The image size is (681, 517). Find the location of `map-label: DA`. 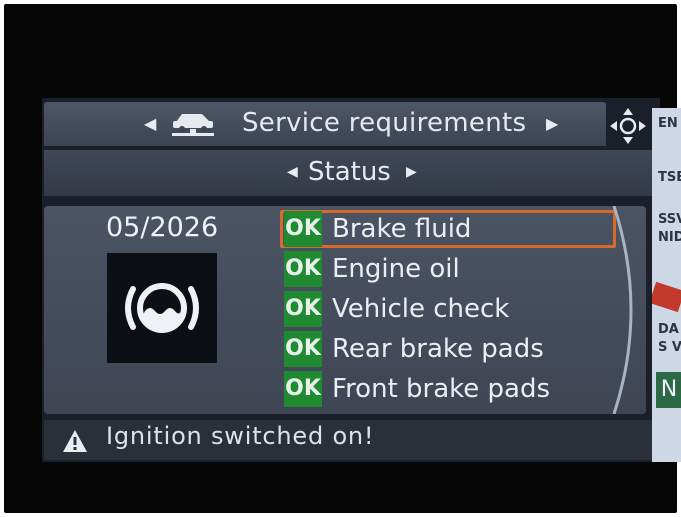

map-label: DA is located at coordinates (668, 329).